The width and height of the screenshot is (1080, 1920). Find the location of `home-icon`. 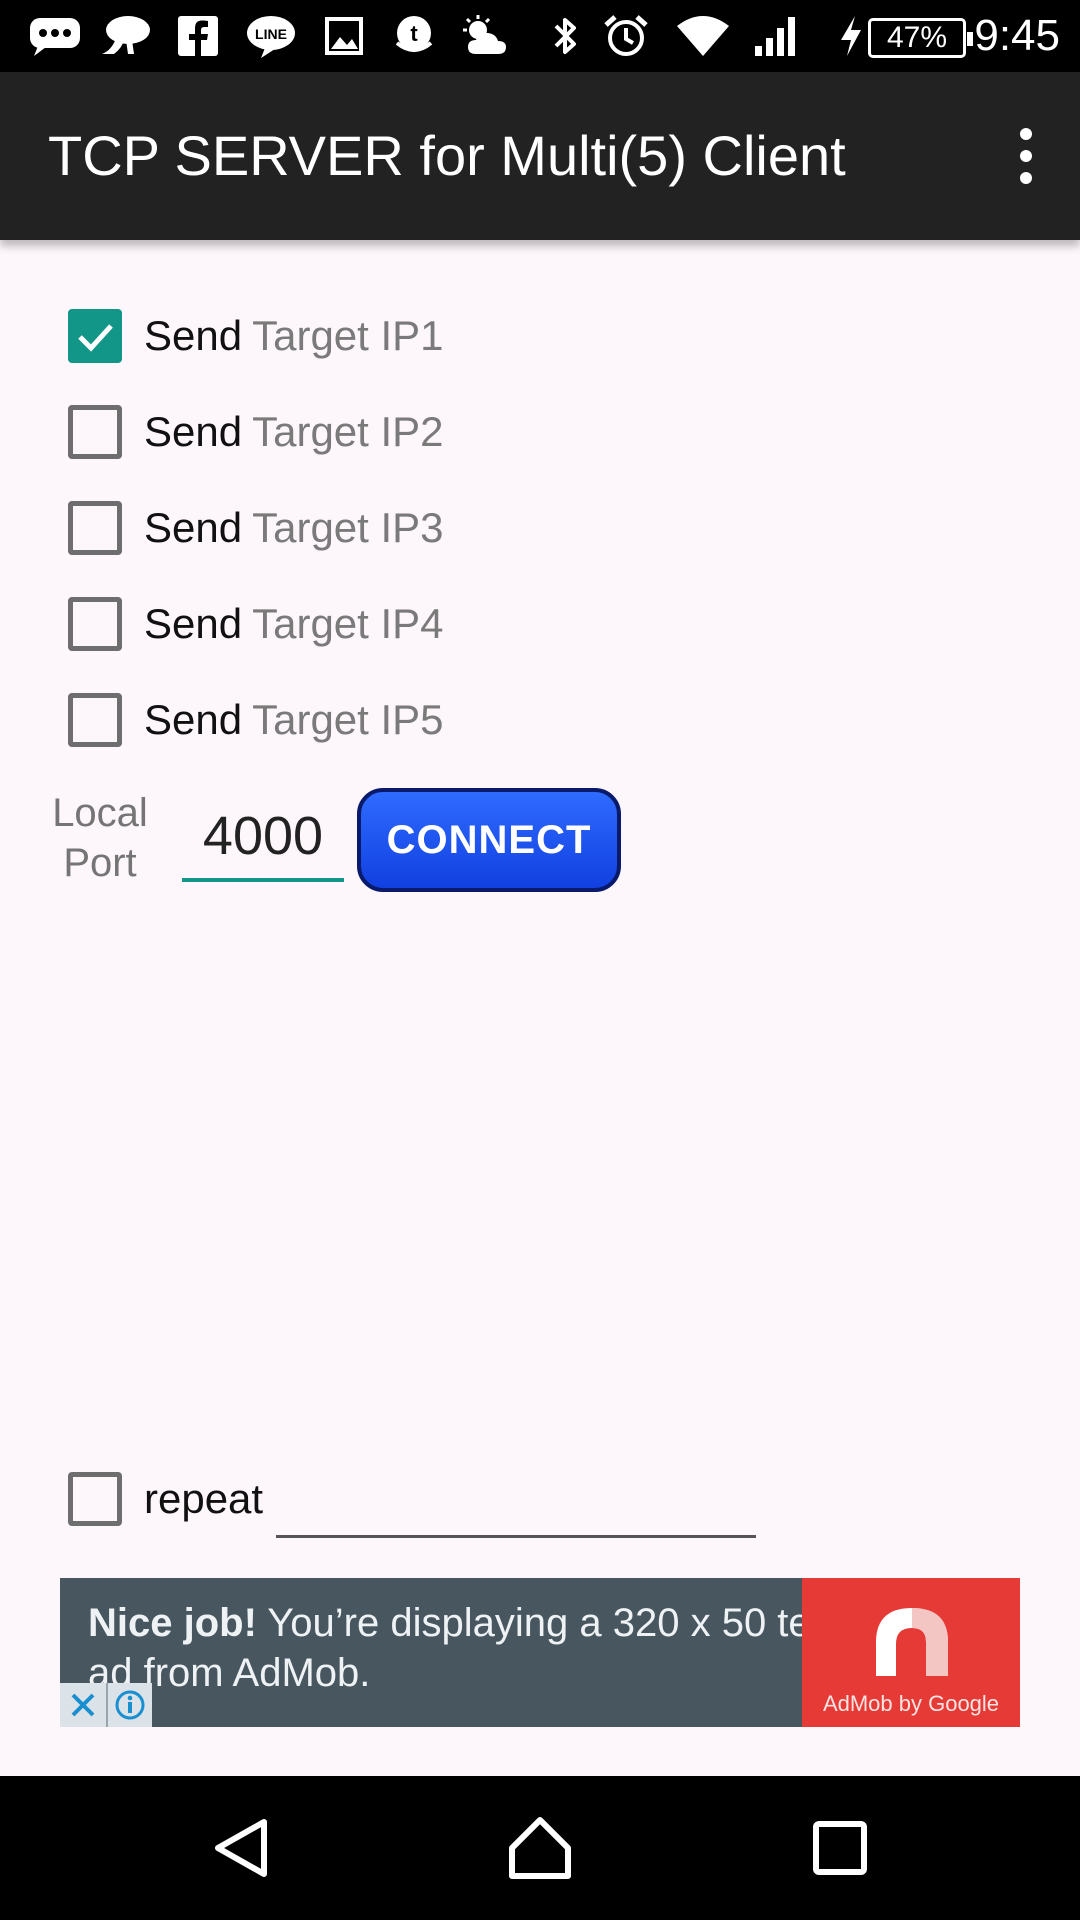

home-icon is located at coordinates (540, 1848).